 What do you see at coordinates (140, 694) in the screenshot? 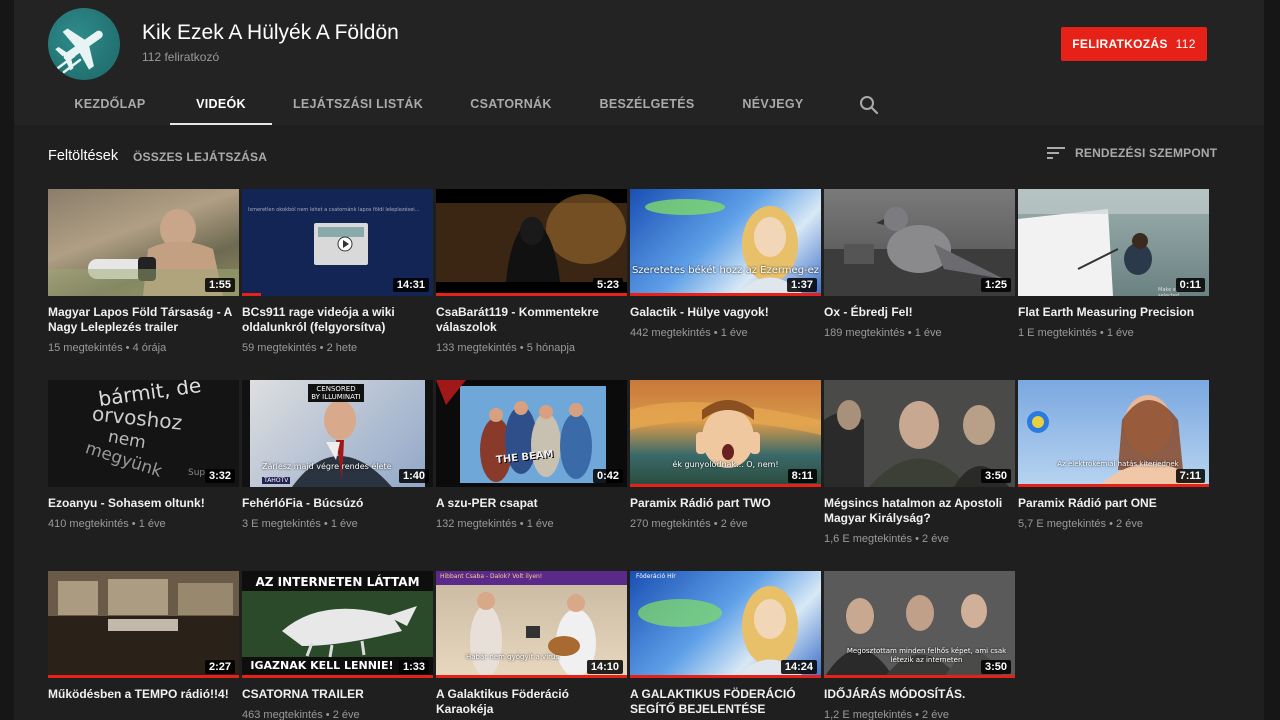
I see `video-title: Működésben a TEMPO rádió!!4!` at bounding box center [140, 694].